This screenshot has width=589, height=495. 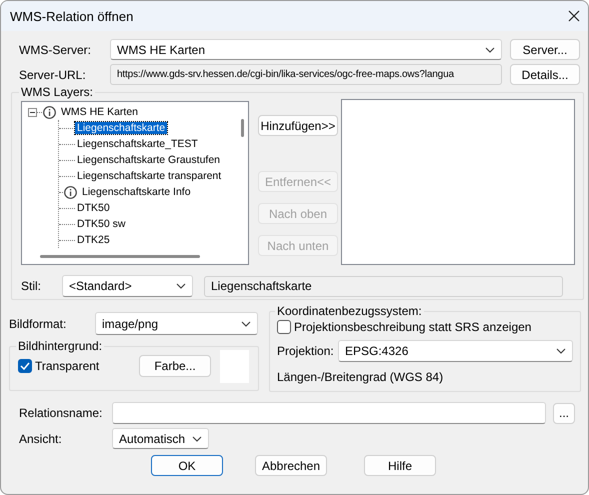 What do you see at coordinates (187, 465) in the screenshot?
I see `dialog-button: OK` at bounding box center [187, 465].